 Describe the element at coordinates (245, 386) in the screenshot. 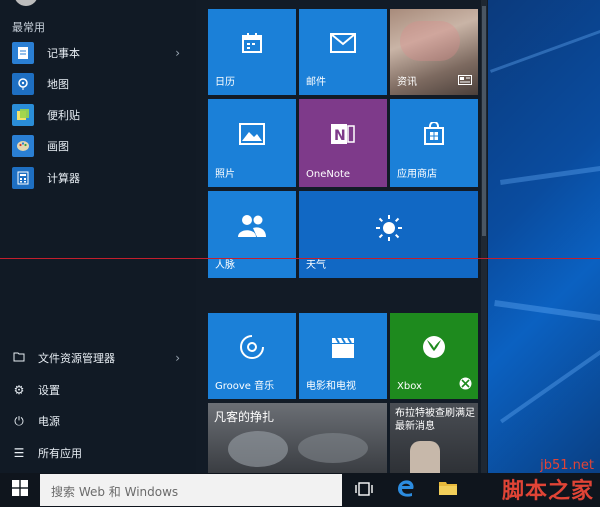

I see `tile-label: Groove 音乐` at that location.